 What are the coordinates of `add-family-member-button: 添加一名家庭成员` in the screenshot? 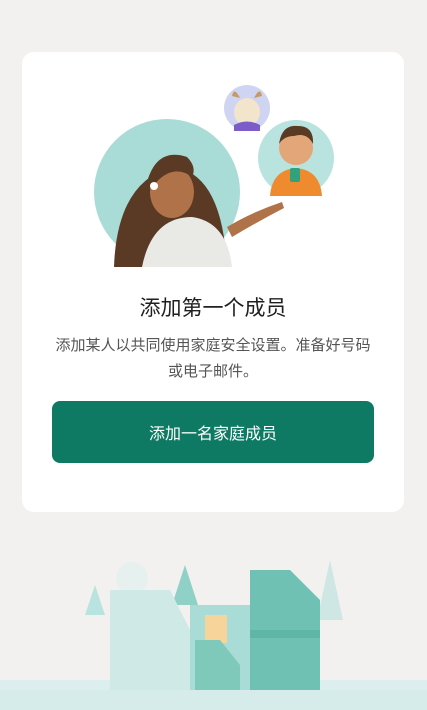 It's located at (213, 432).